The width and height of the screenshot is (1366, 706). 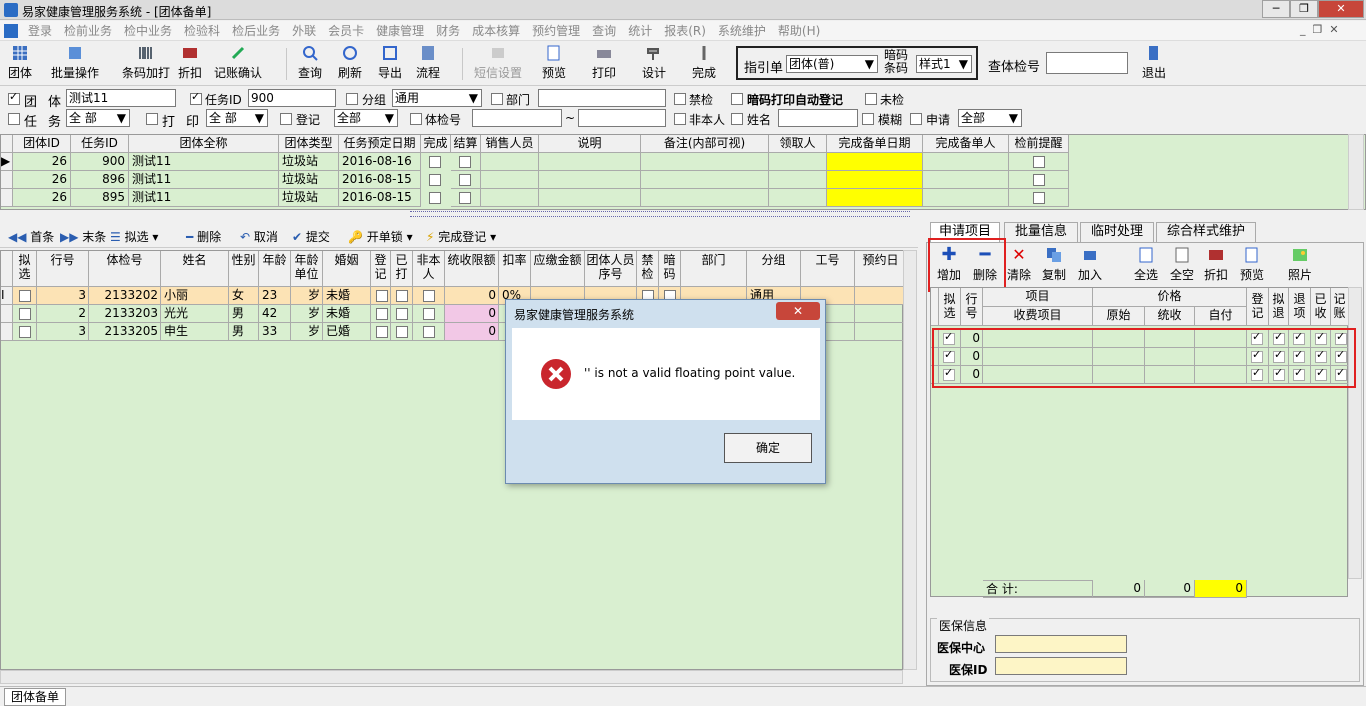 What do you see at coordinates (152, 119) in the screenshot?
I see `print-checkbox` at bounding box center [152, 119].